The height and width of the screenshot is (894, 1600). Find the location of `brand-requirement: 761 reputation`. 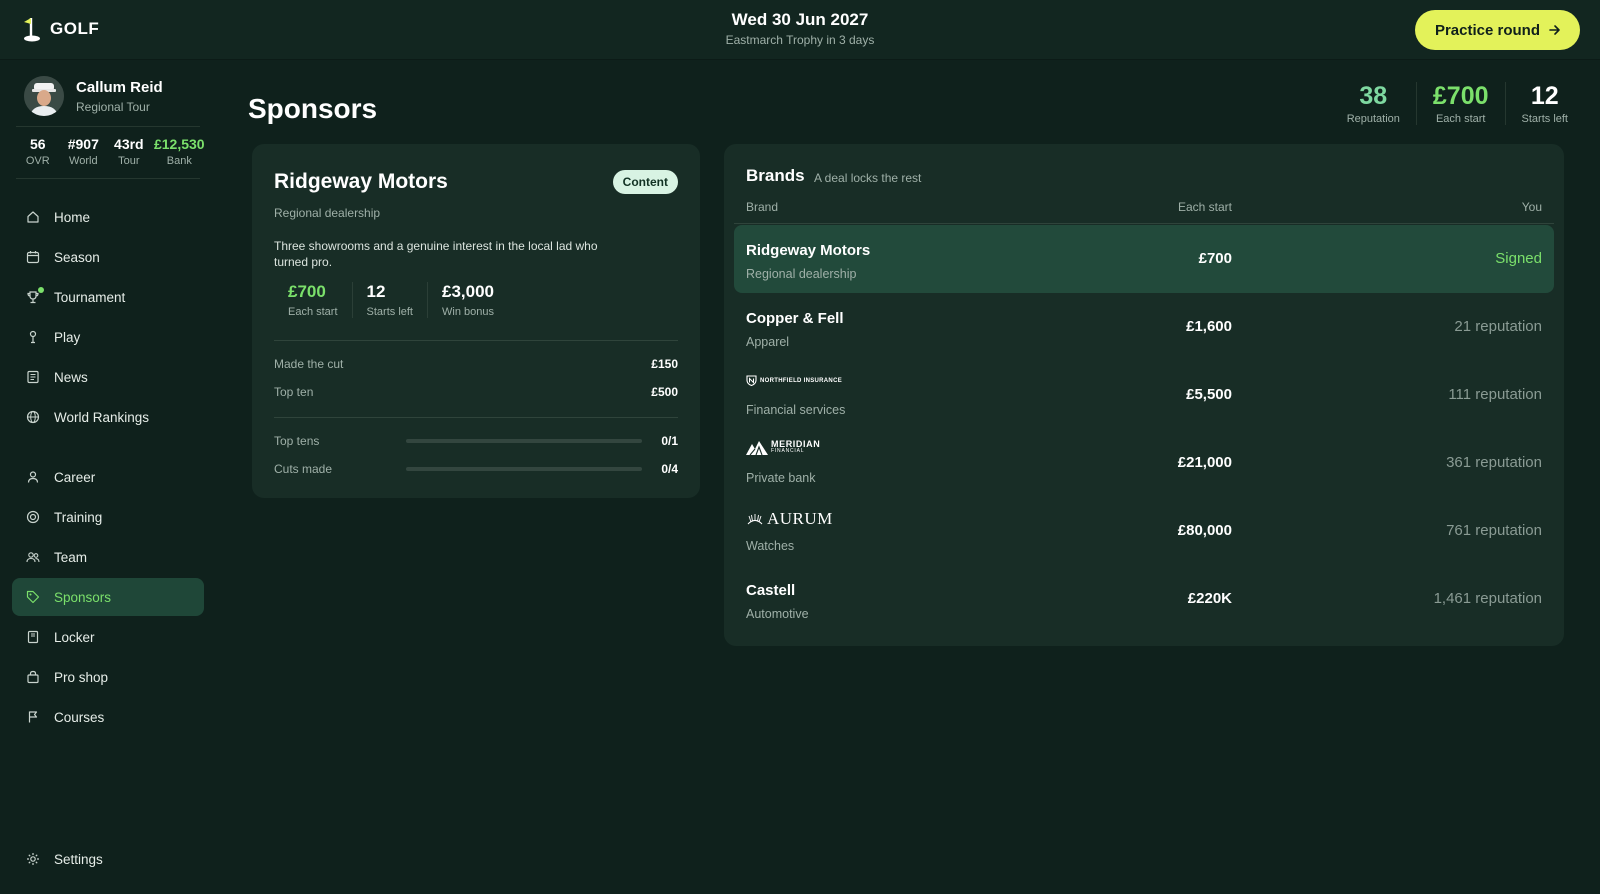

brand-requirement: 761 reputation is located at coordinates (1494, 530).